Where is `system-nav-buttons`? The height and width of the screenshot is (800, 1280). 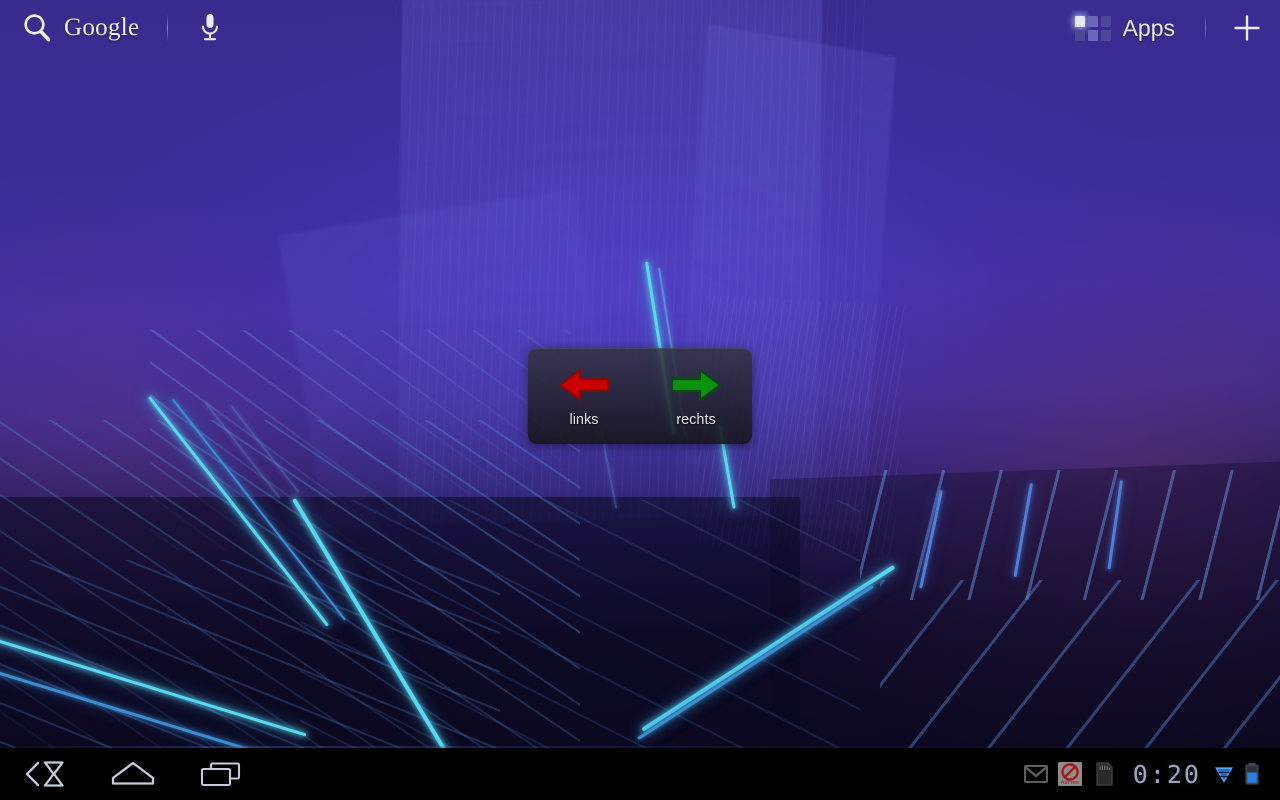 system-nav-buttons is located at coordinates (125, 774).